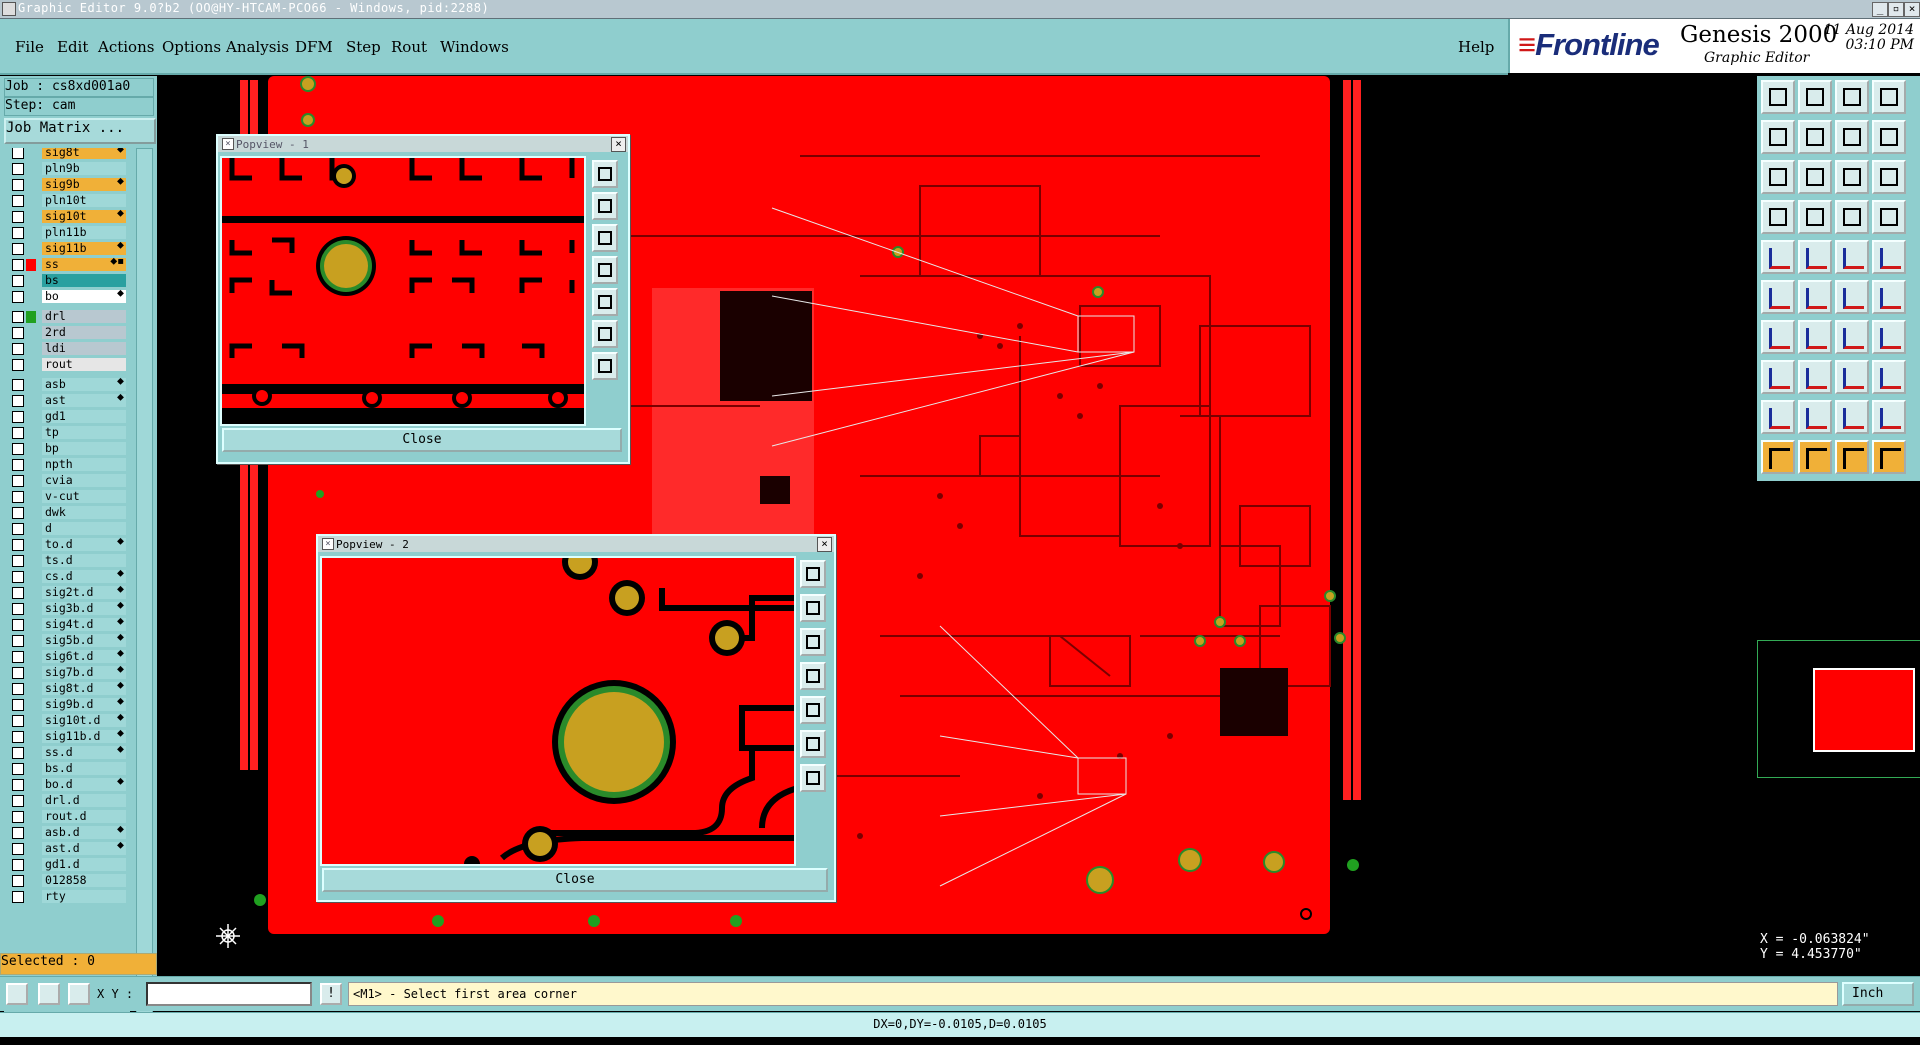  Describe the element at coordinates (84, 416) in the screenshot. I see `layer-name: gd1` at that location.